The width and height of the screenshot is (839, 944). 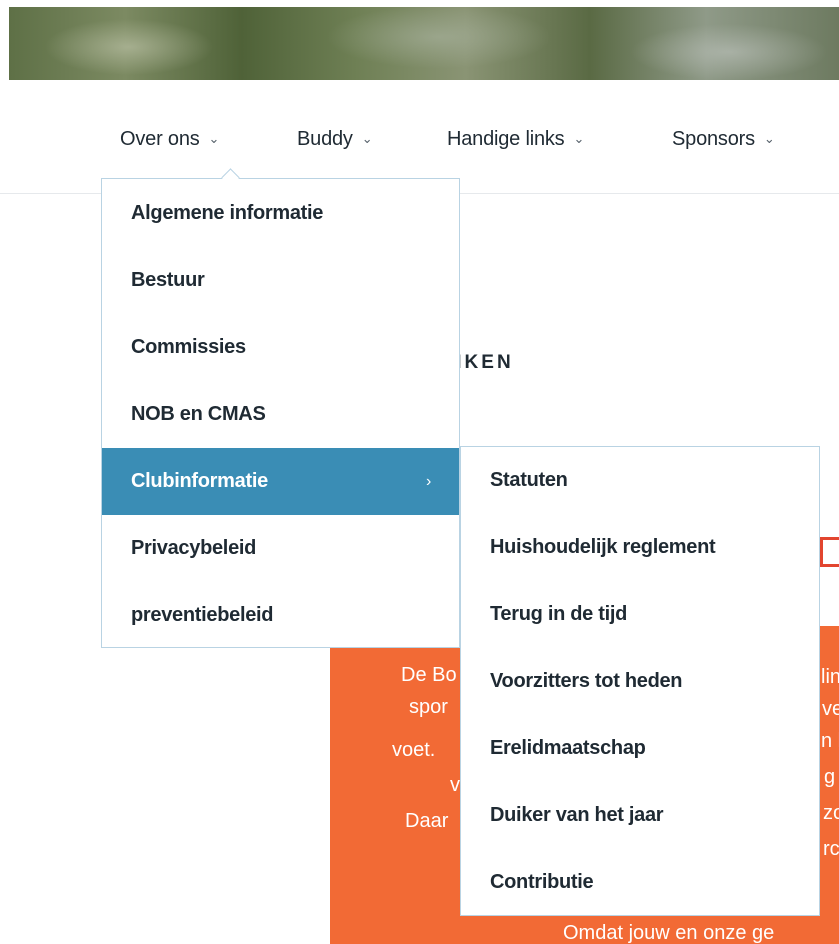 What do you see at coordinates (586, 681) in the screenshot?
I see `menu-item-label: Voorzitters tot heden` at bounding box center [586, 681].